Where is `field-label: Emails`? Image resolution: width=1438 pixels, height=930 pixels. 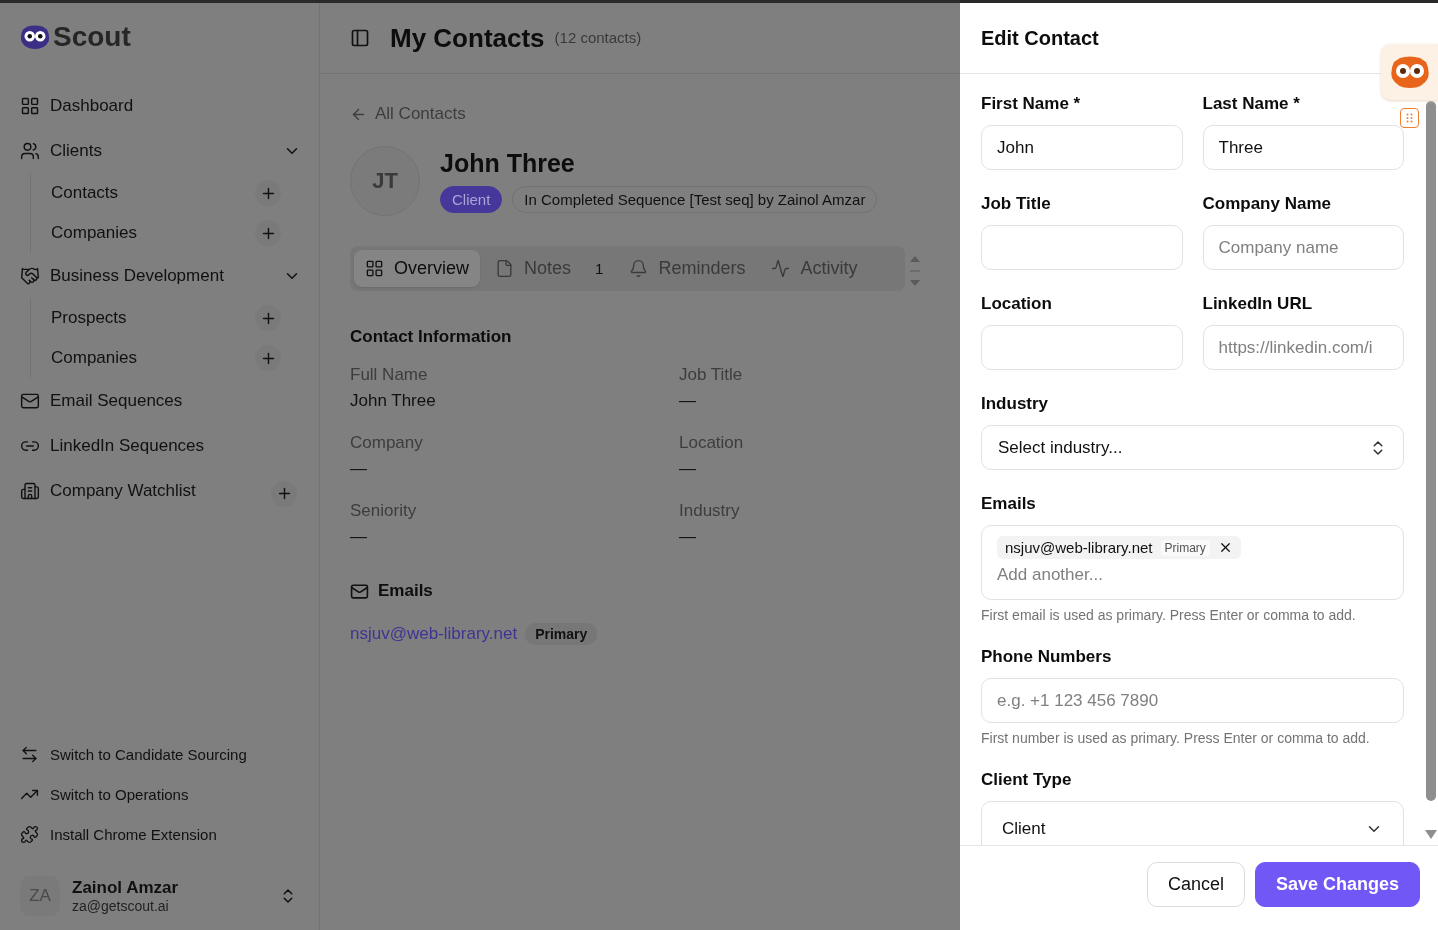
field-label: Emails is located at coordinates (1009, 504).